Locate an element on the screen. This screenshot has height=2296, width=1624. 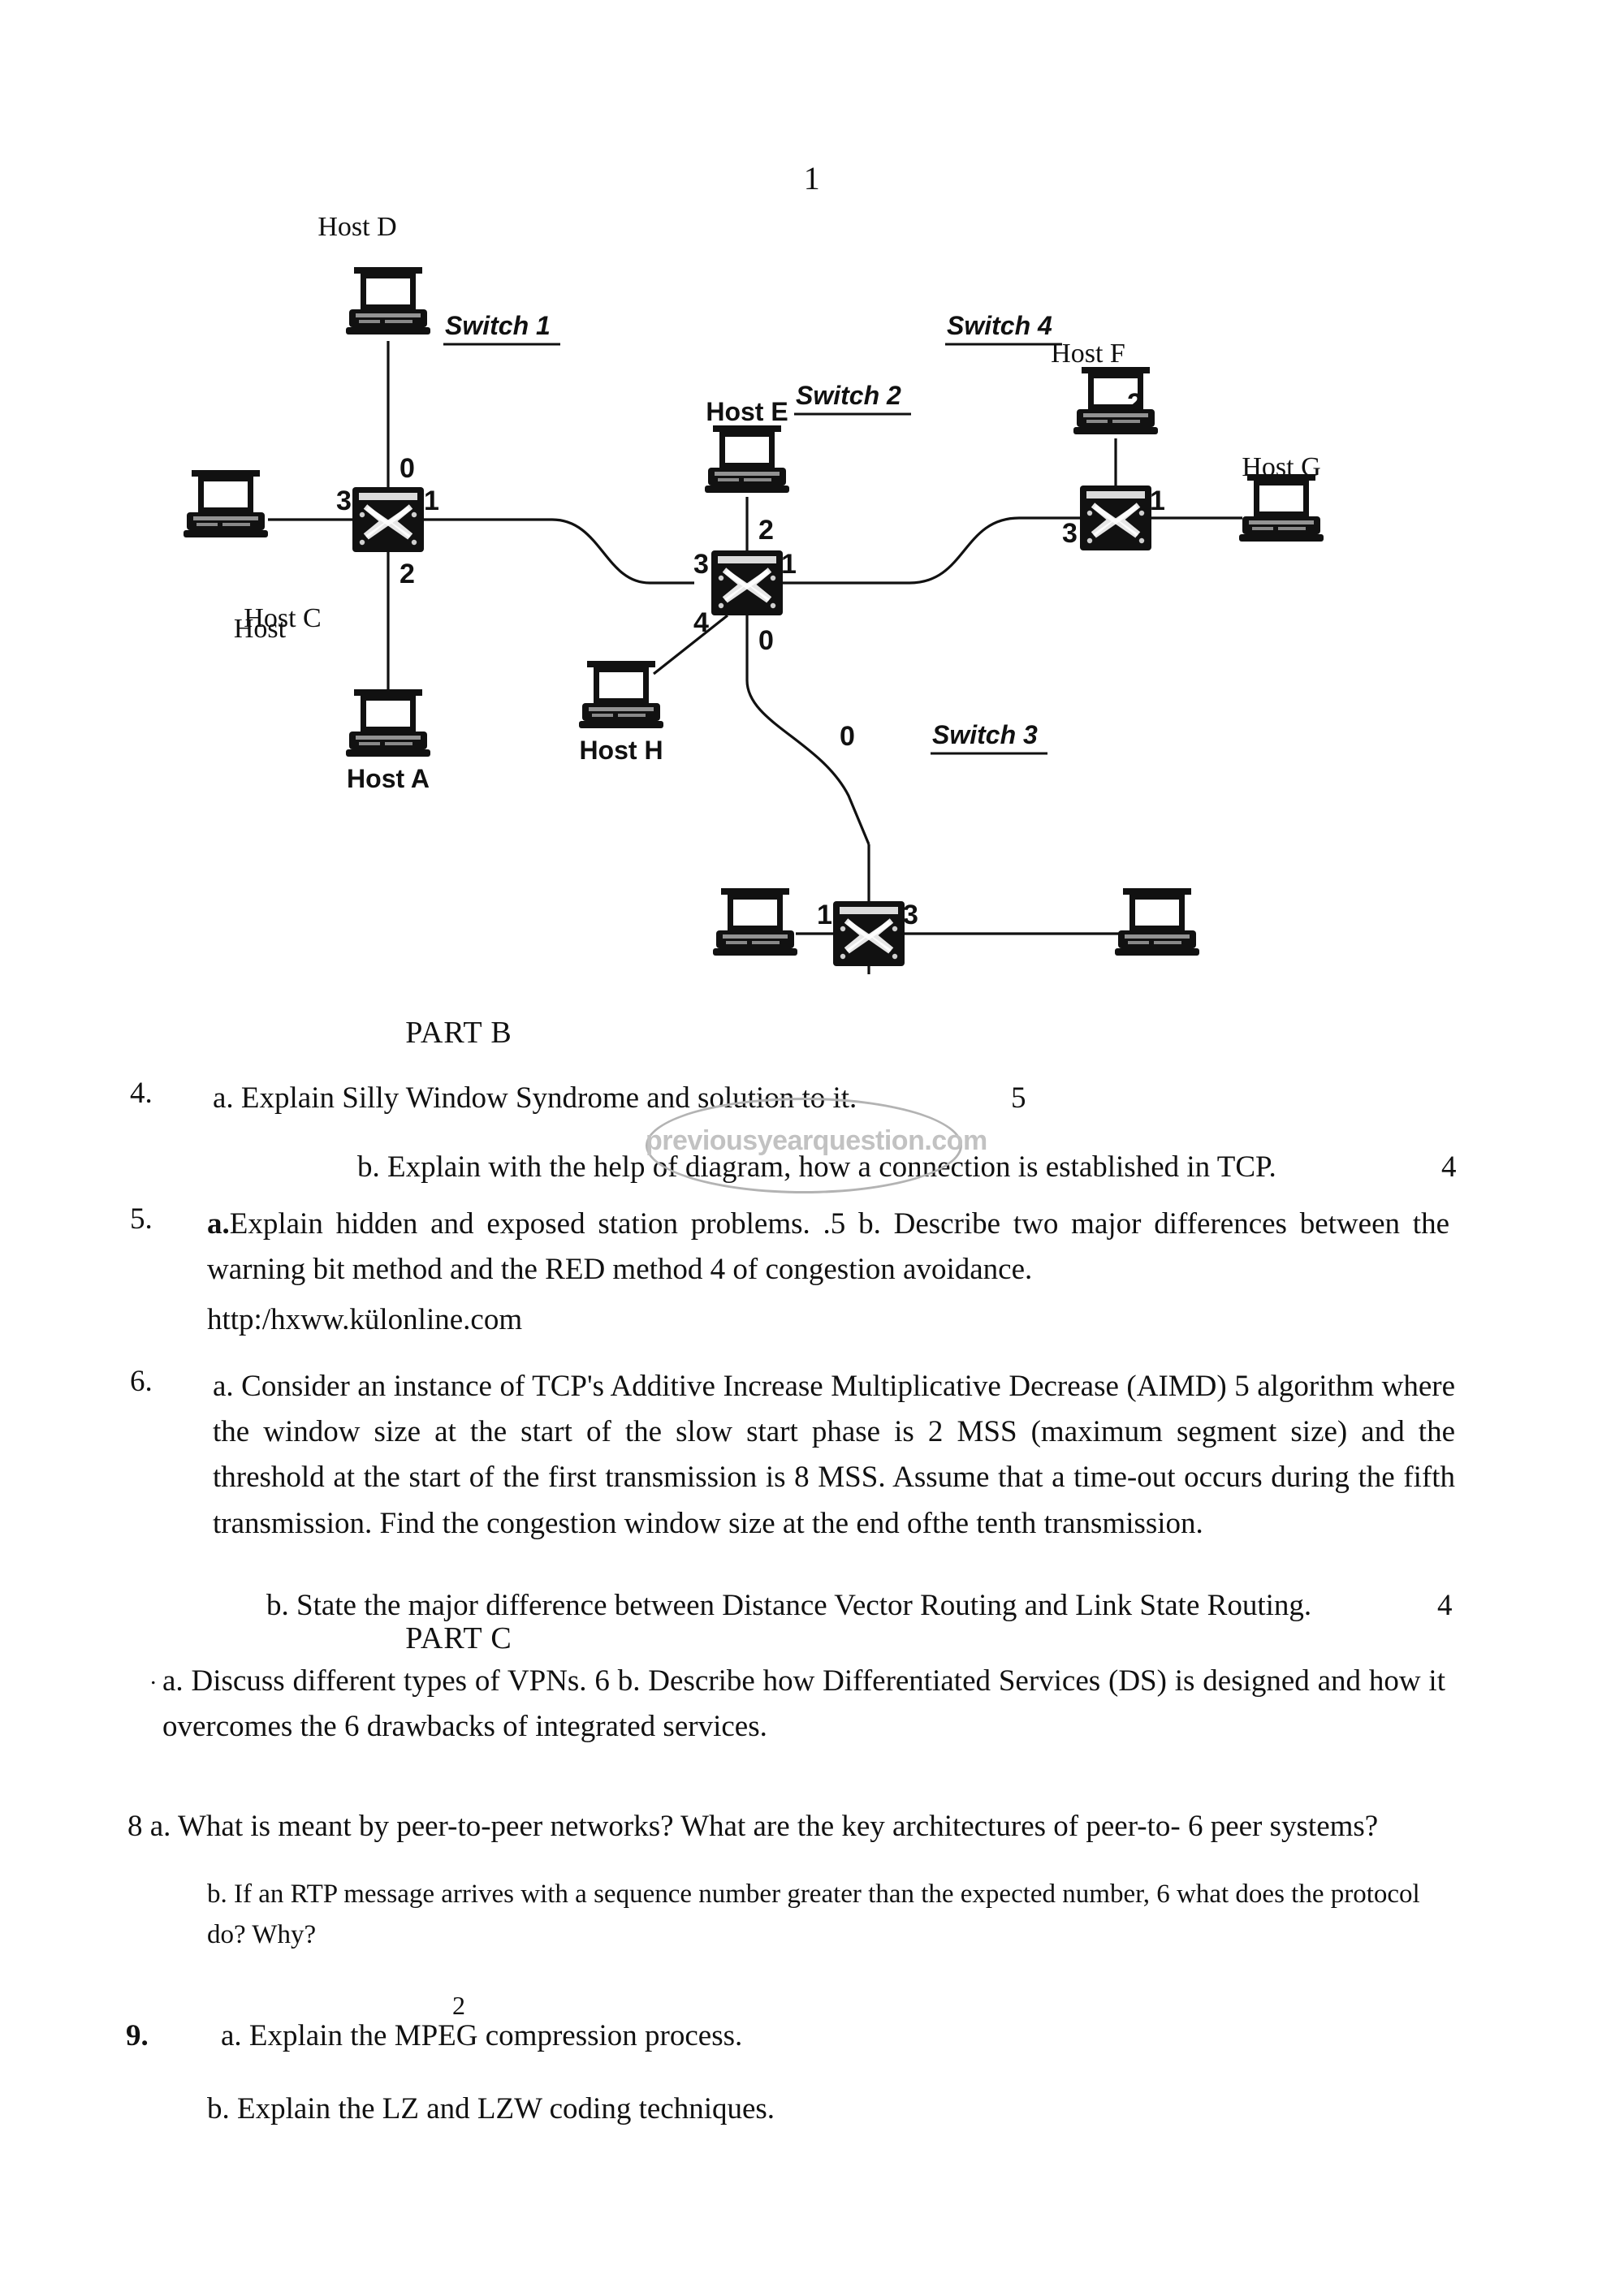
host-icon-b is located at coordinates (1157, 922).